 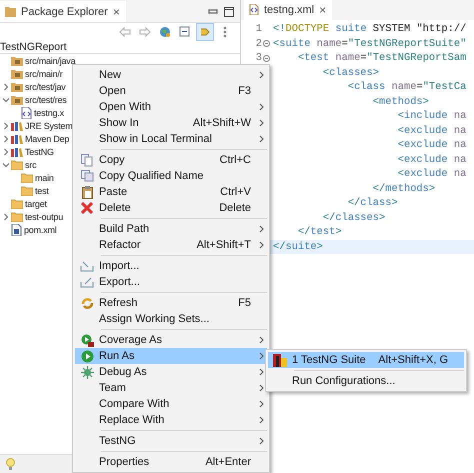 What do you see at coordinates (87, 356) in the screenshot?
I see `run-icon` at bounding box center [87, 356].